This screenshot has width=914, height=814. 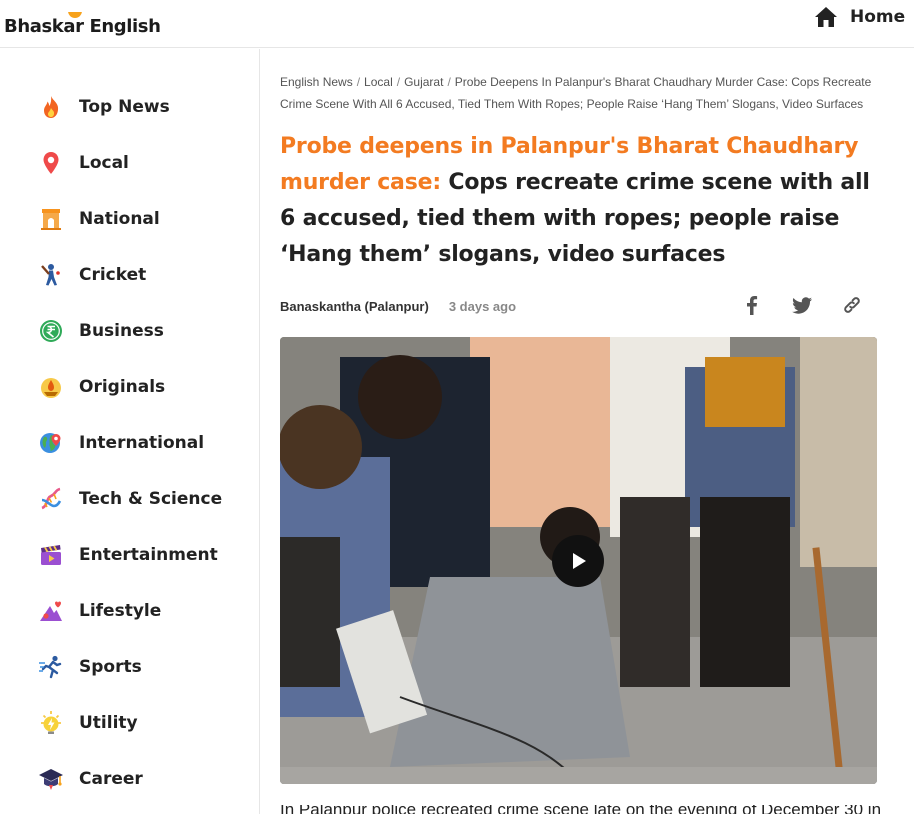 What do you see at coordinates (316, 82) in the screenshot?
I see `breadcrumb-link-english-news: English News` at bounding box center [316, 82].